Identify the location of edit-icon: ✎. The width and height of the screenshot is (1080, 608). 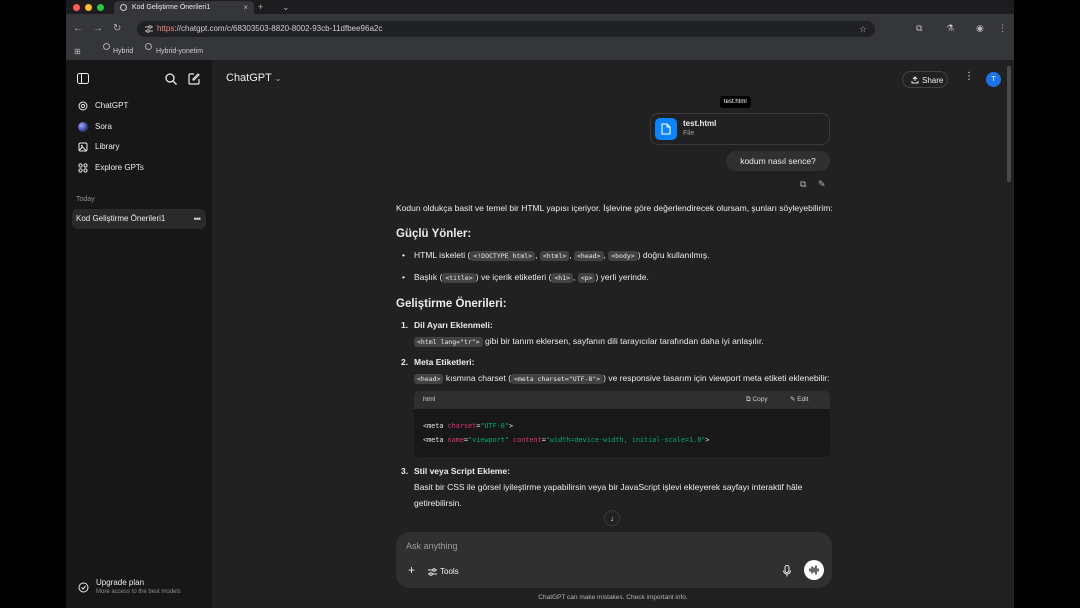
(822, 184).